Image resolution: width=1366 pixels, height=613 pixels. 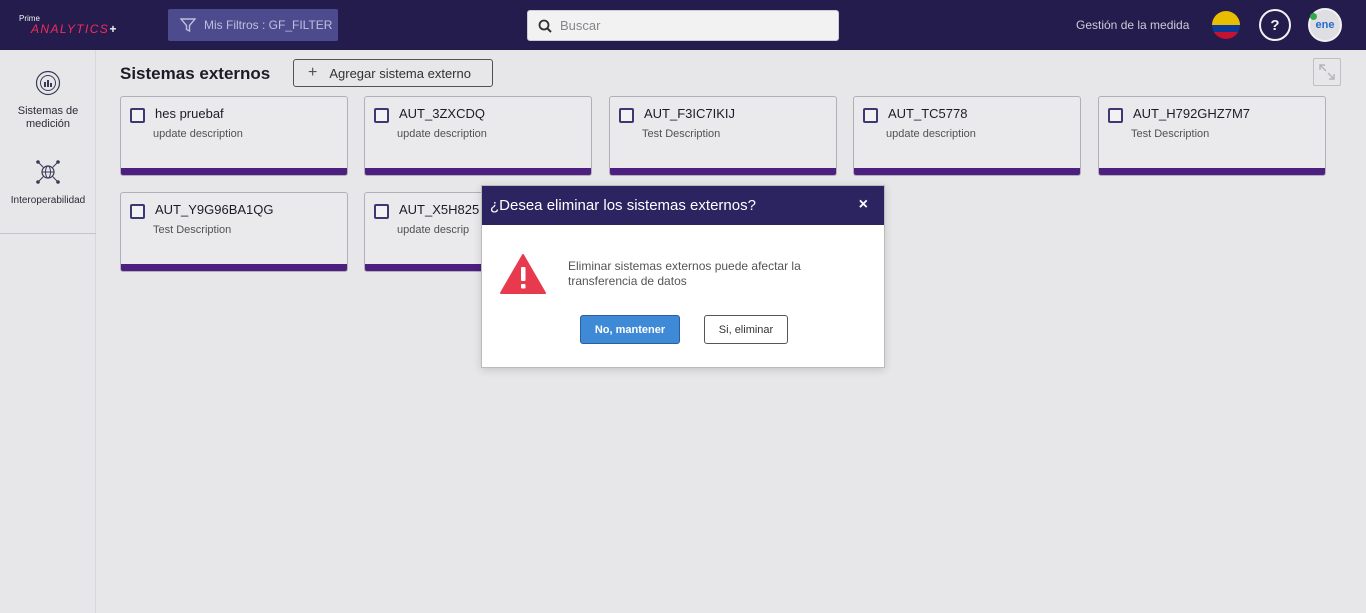 What do you see at coordinates (746, 329) in the screenshot?
I see `confirm-delete-button: Si, eliminar` at bounding box center [746, 329].